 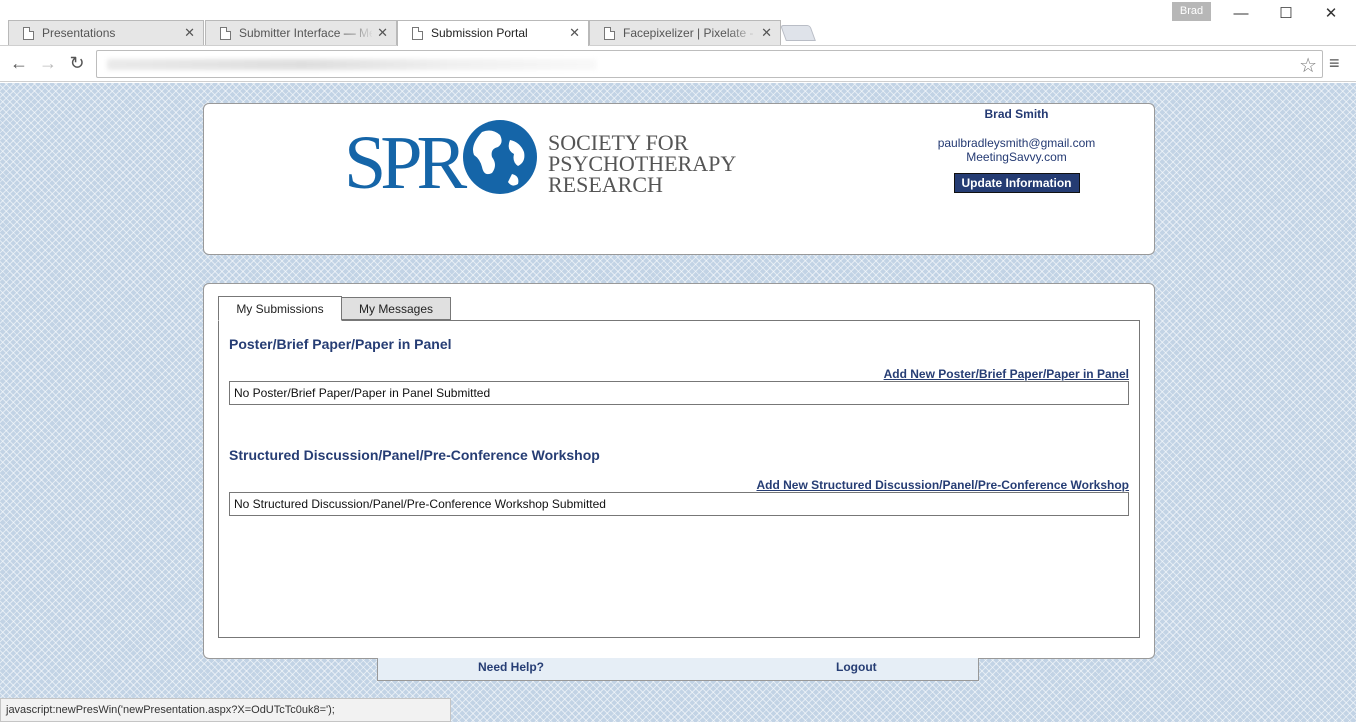 I want to click on browser-toolbar: ← → ↻ ☆ ≡, so click(x=678, y=63).